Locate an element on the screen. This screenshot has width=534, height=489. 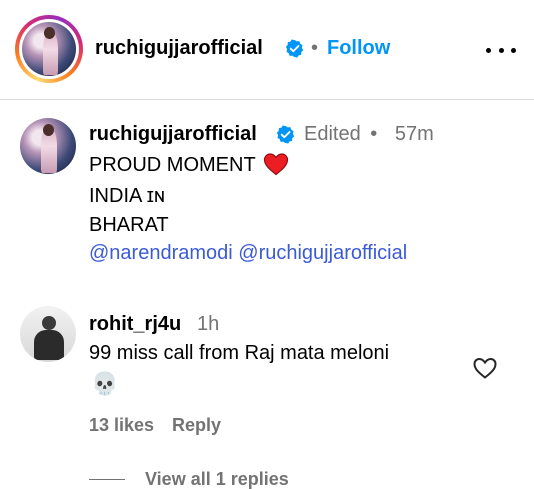
caption-time: 57m is located at coordinates (414, 134).